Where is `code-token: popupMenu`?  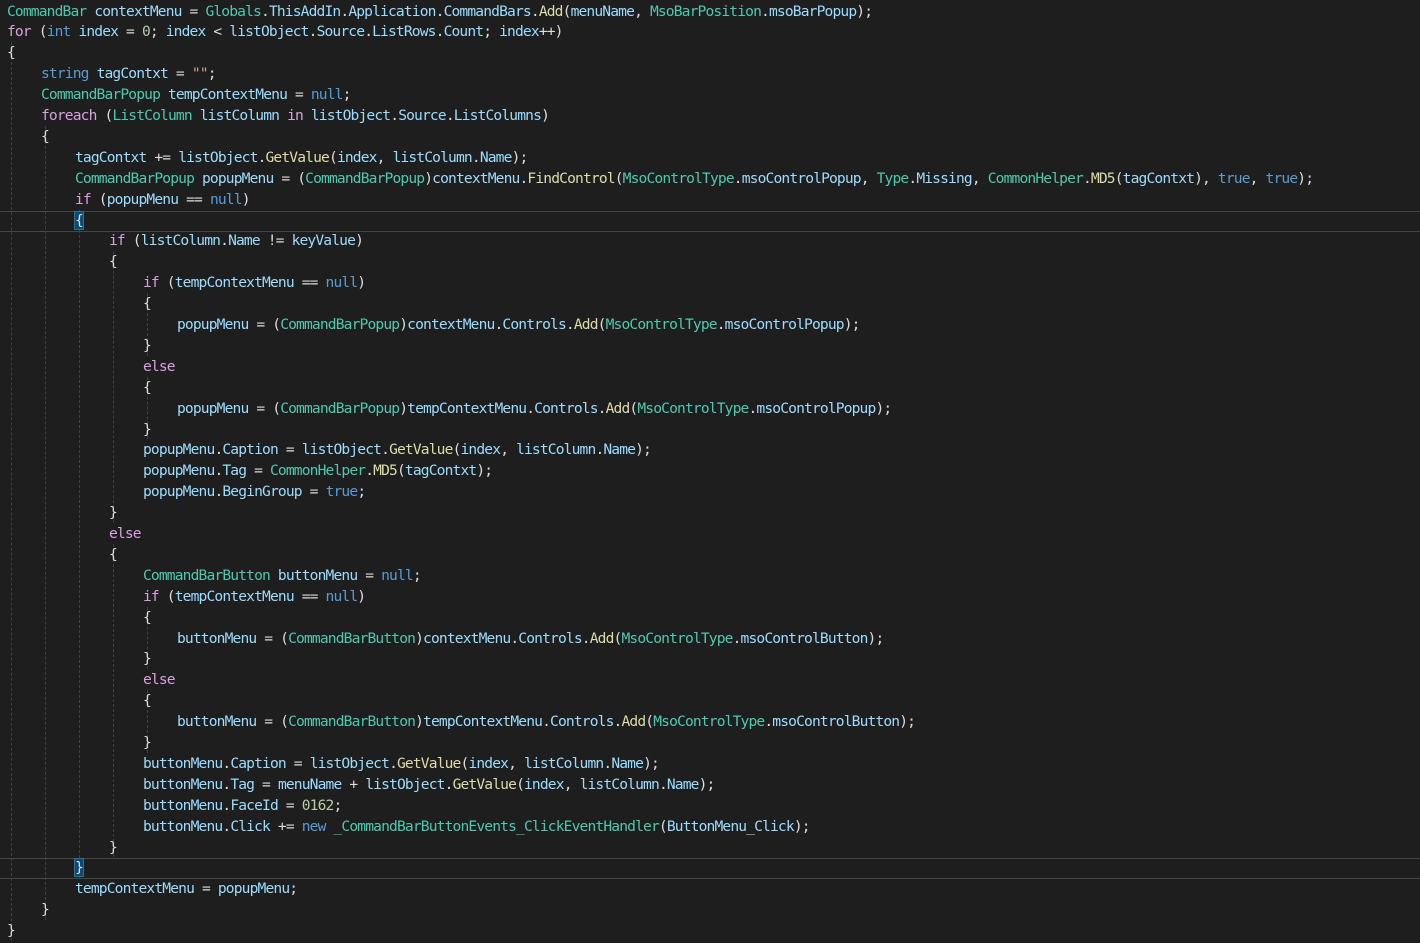
code-token: popupMenu is located at coordinates (253, 889).